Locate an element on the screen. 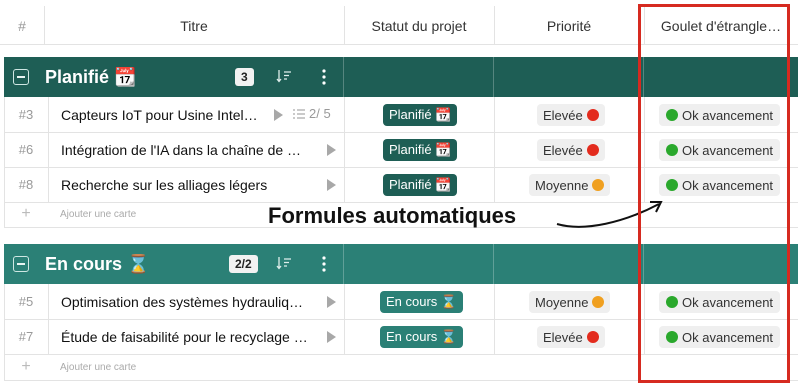 This screenshot has width=798, height=388. card-title: Recherche sur les alliages légers is located at coordinates (164, 184).